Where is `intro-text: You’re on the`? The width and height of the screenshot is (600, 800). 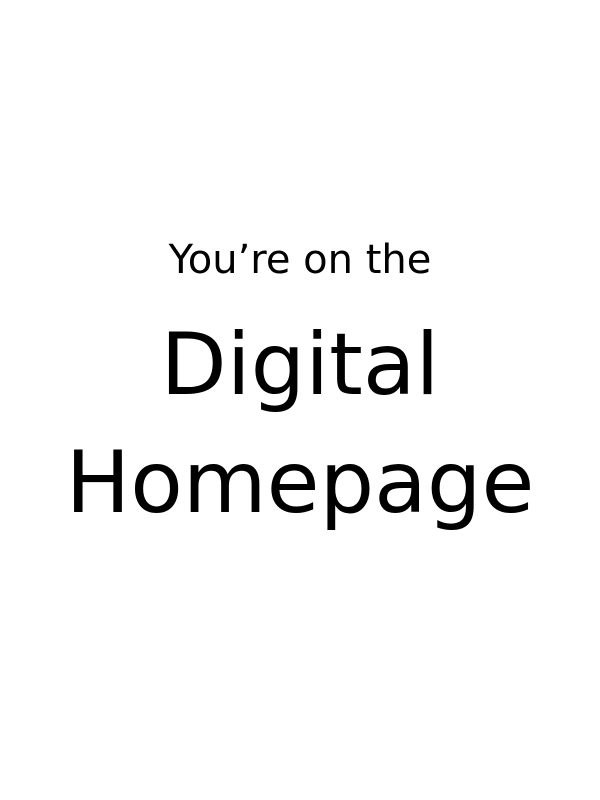
intro-text: You’re on the is located at coordinates (300, 260).